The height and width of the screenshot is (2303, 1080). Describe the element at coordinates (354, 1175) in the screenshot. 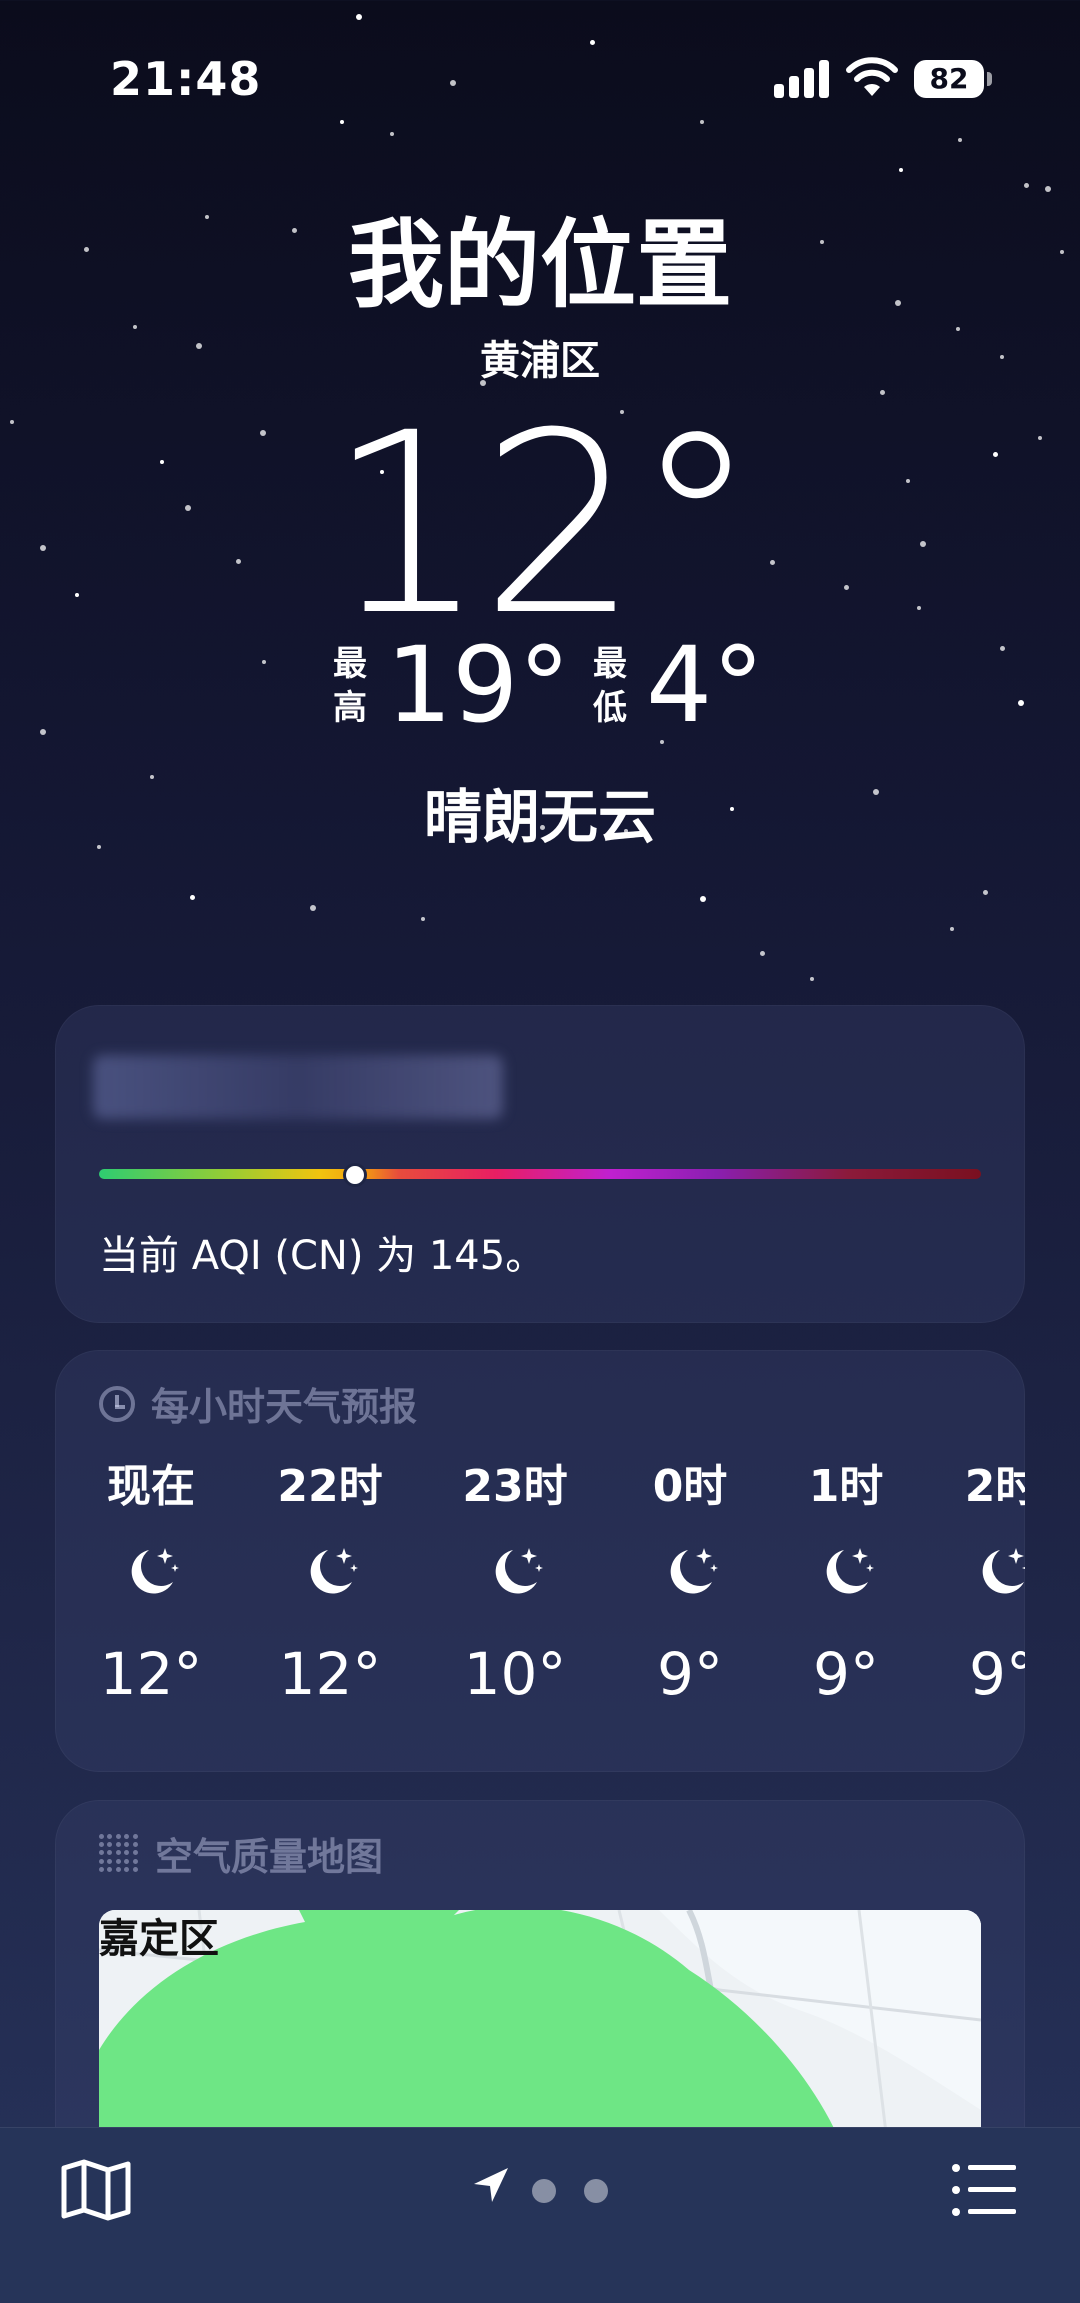

I see `aqi-indicator` at that location.